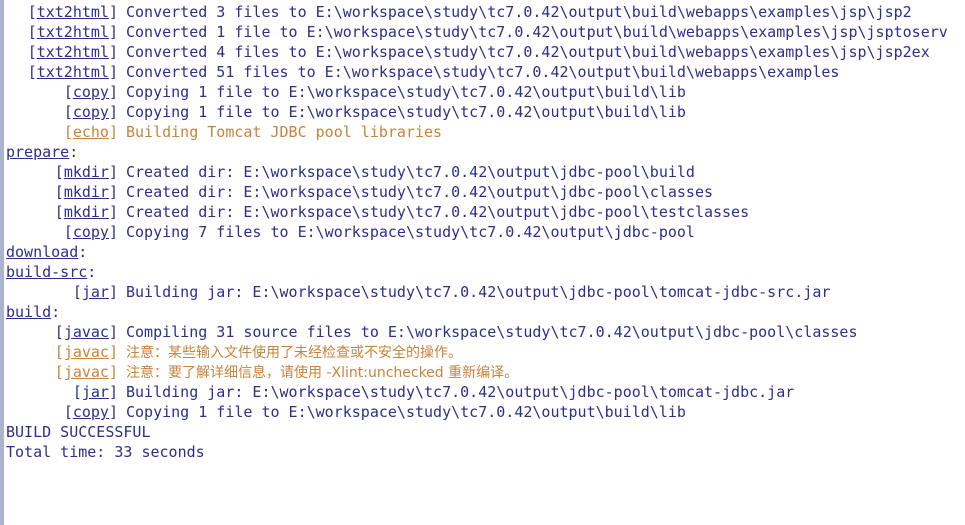 Image resolution: width=965 pixels, height=525 pixels. What do you see at coordinates (28, 312) in the screenshot?
I see `ant-target-name: build` at bounding box center [28, 312].